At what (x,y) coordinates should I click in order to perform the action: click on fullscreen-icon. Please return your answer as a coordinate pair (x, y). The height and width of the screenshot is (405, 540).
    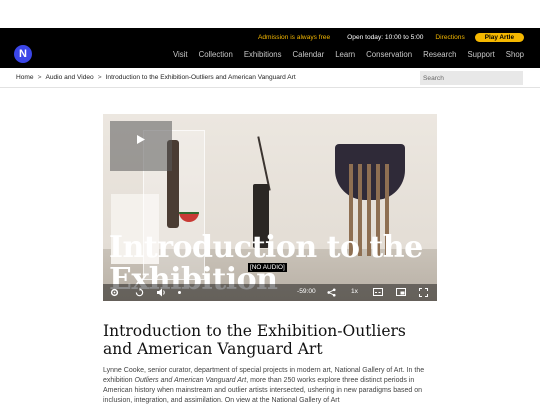
    Looking at the image, I should click on (423, 293).